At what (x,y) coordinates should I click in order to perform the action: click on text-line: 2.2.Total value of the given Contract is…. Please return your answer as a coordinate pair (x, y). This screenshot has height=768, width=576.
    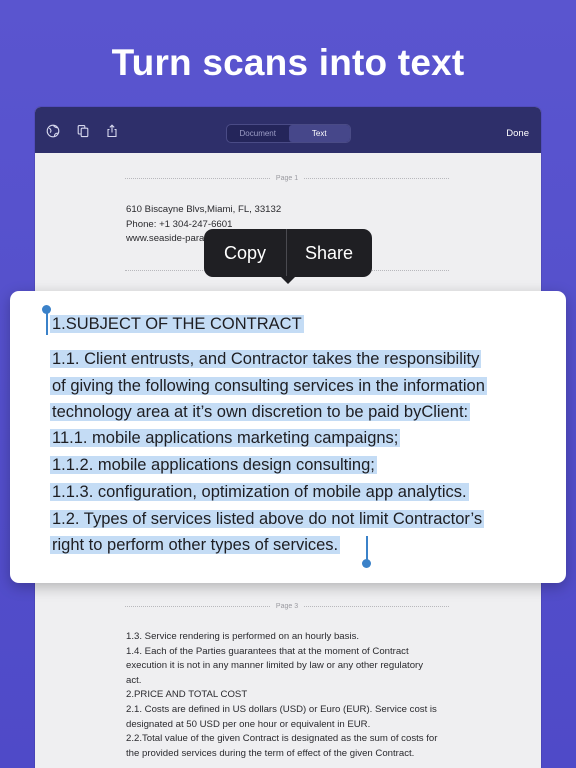
    Looking at the image, I should click on (282, 739).